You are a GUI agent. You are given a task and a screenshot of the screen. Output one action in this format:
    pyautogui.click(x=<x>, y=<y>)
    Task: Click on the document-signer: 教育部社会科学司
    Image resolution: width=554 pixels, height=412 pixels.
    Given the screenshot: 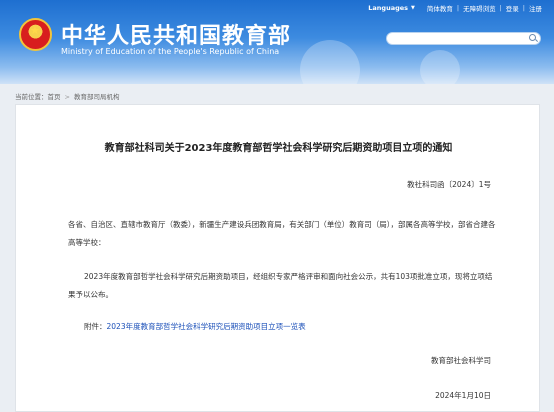 What is the action you would take?
    pyautogui.click(x=461, y=360)
    